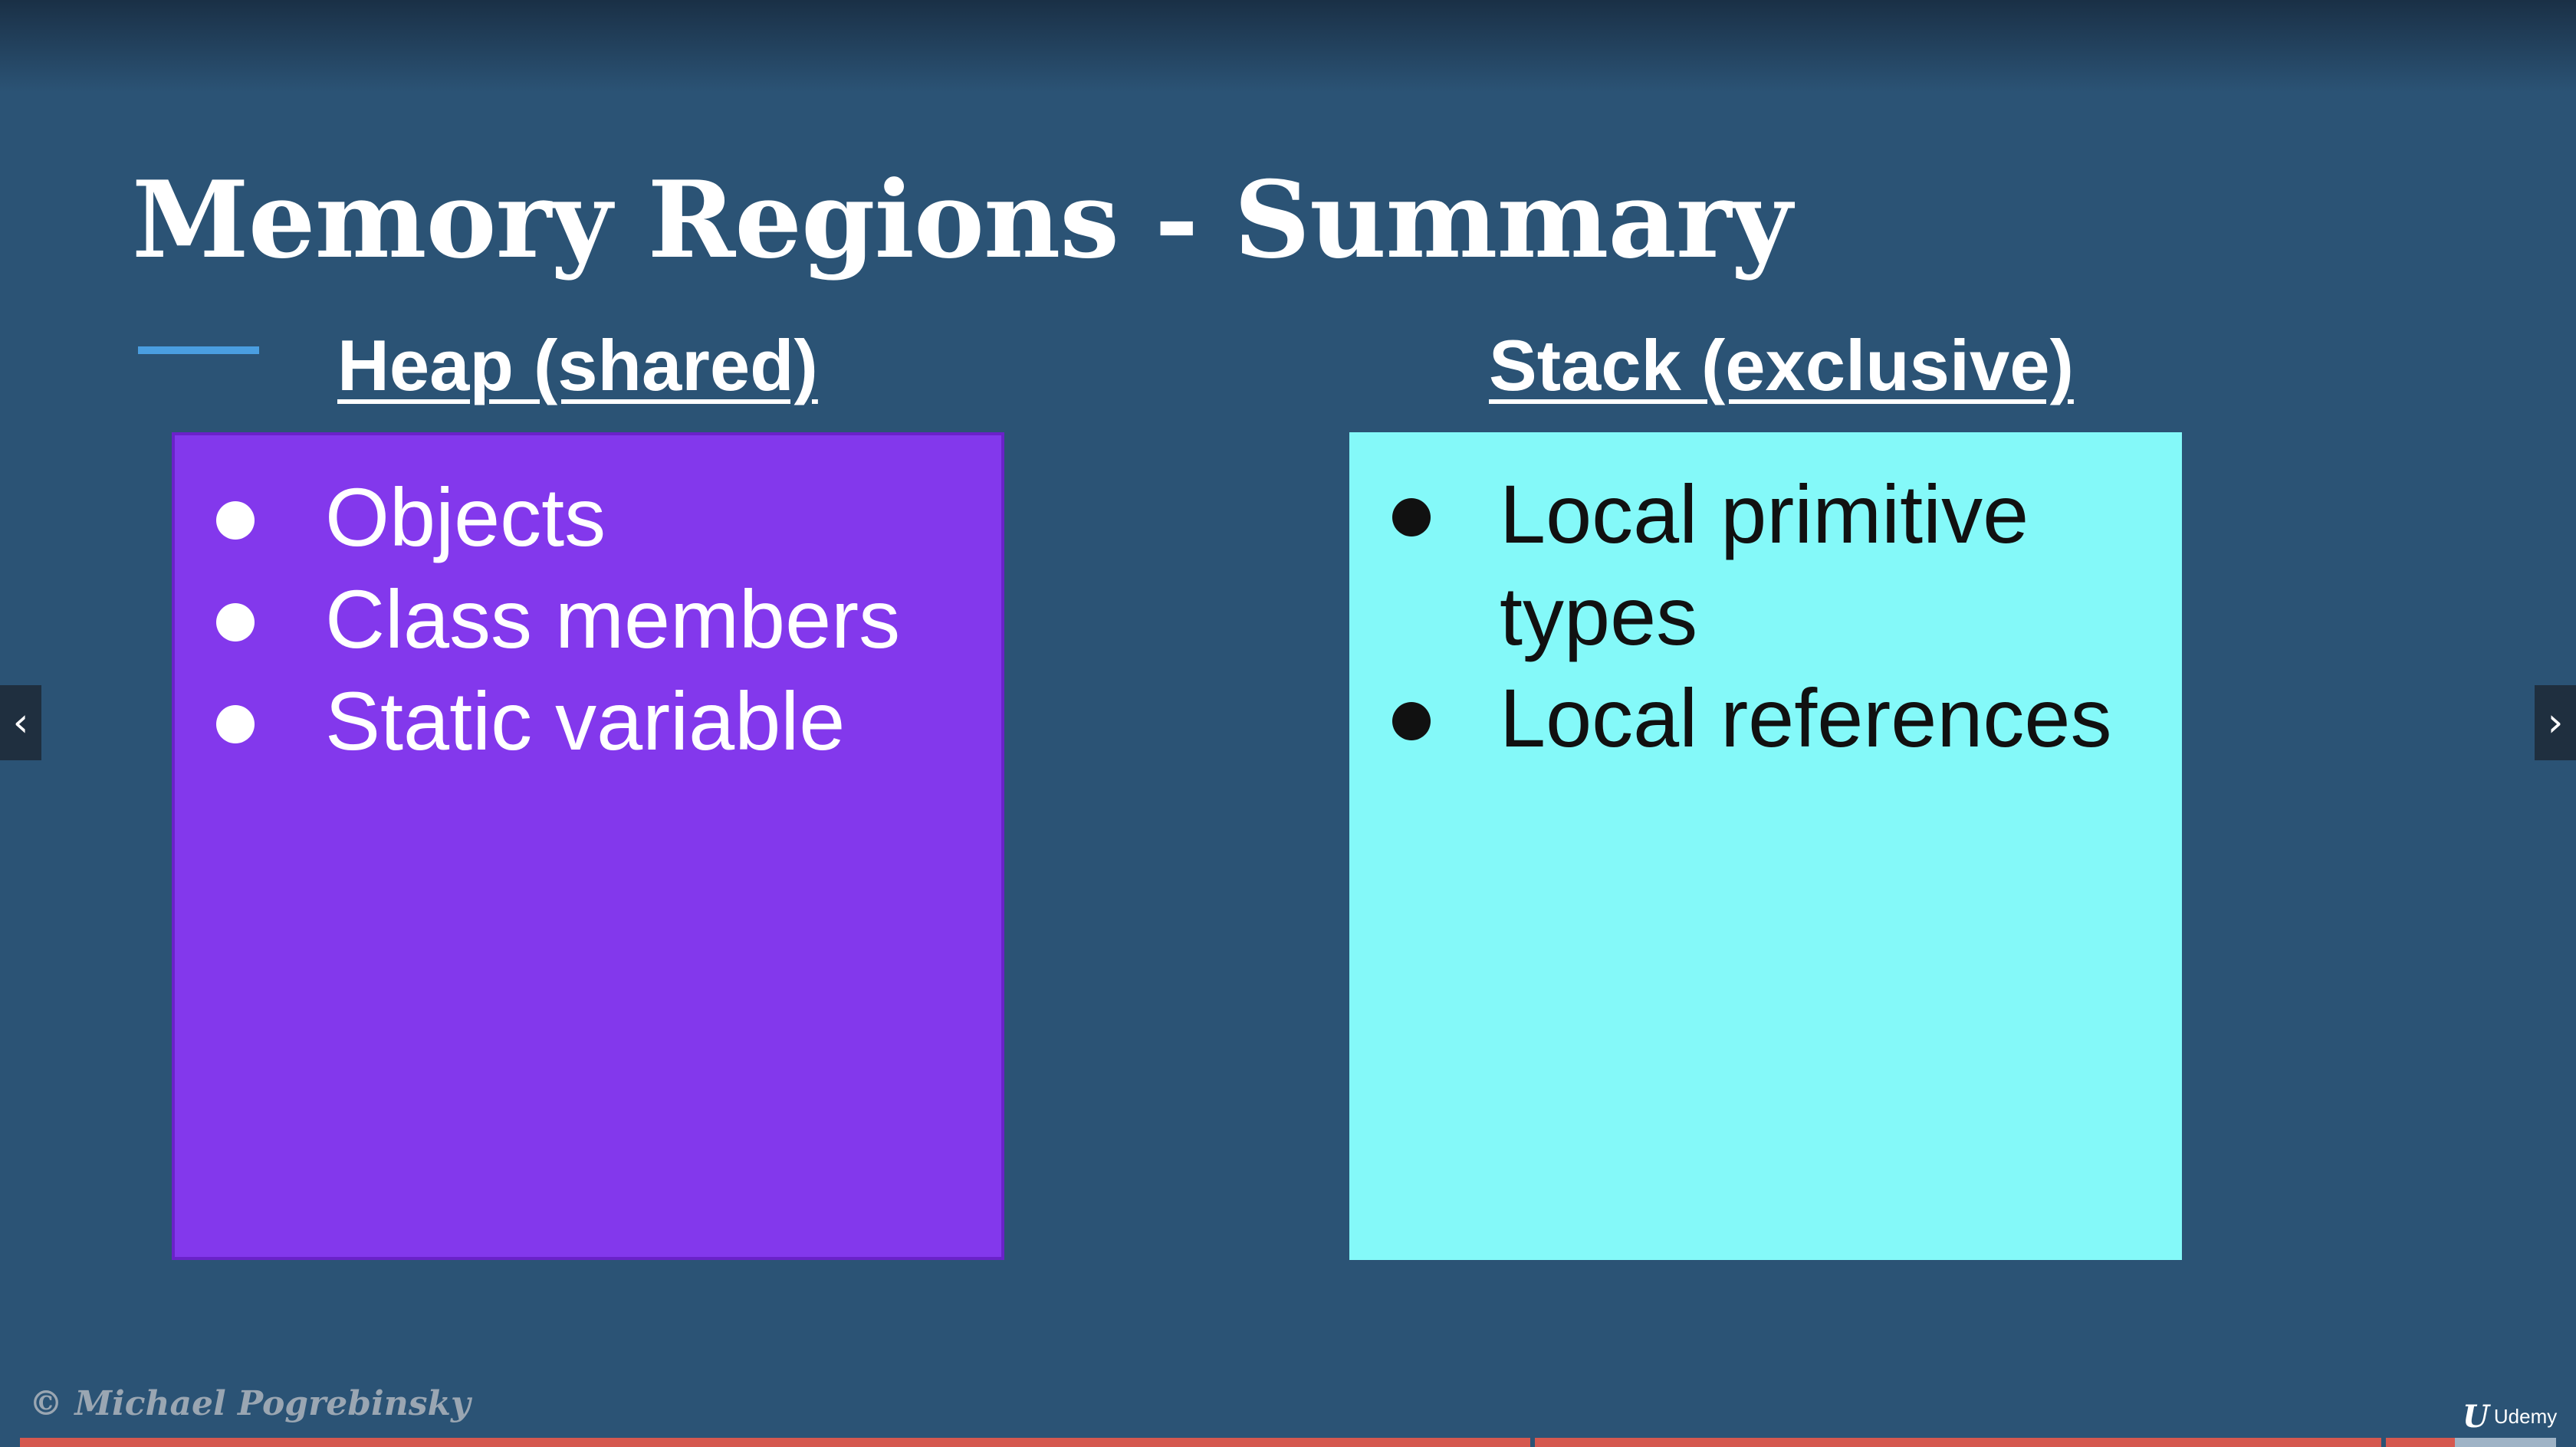 The height and width of the screenshot is (1447, 2576). I want to click on list-item-text: Class members, so click(613, 619).